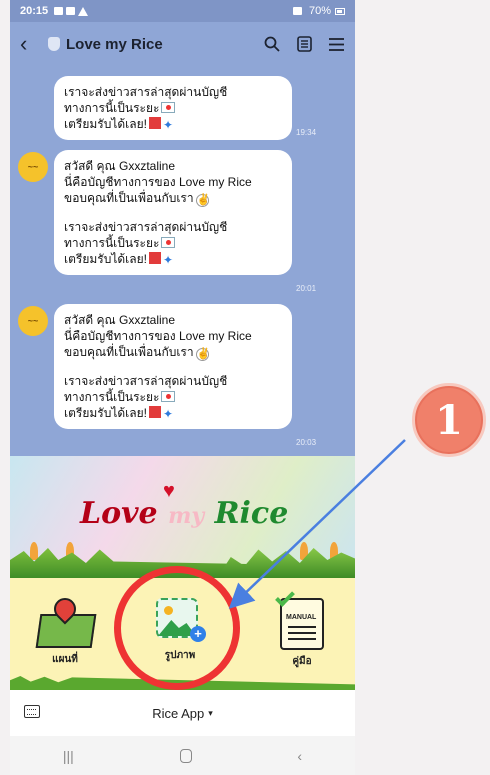  Describe the element at coordinates (68, 756) in the screenshot. I see `recent-apps-icon: |||` at that location.